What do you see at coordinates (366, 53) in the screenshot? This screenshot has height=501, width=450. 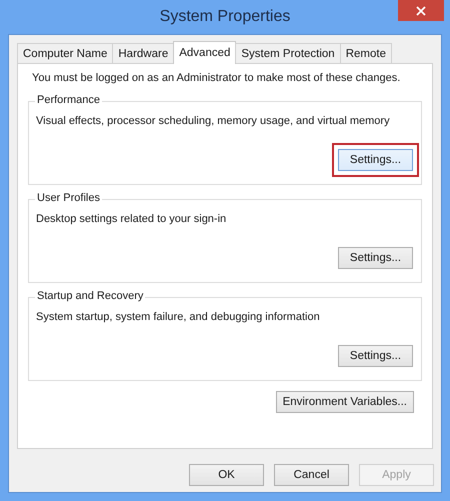 I see `tab: Remote` at bounding box center [366, 53].